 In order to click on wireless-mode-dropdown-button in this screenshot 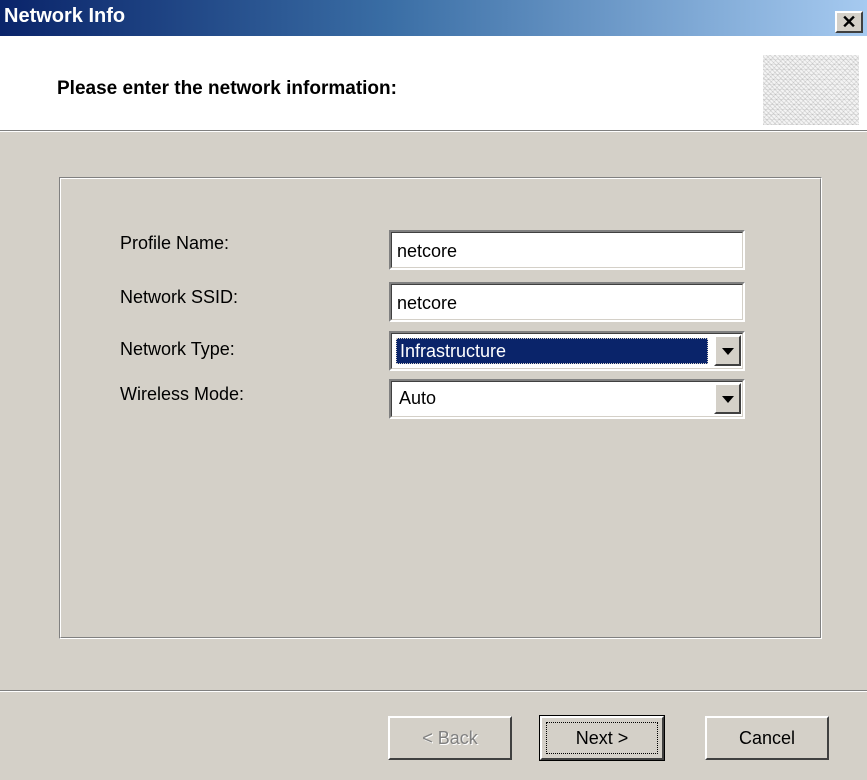, I will do `click(727, 398)`.